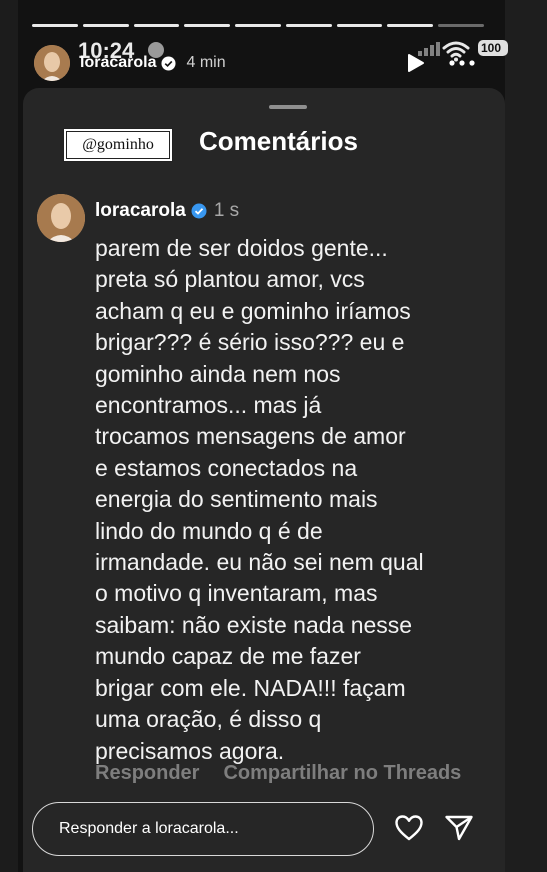 This screenshot has width=547, height=872. Describe the element at coordinates (226, 210) in the screenshot. I see `comment-time: 1 s` at that location.